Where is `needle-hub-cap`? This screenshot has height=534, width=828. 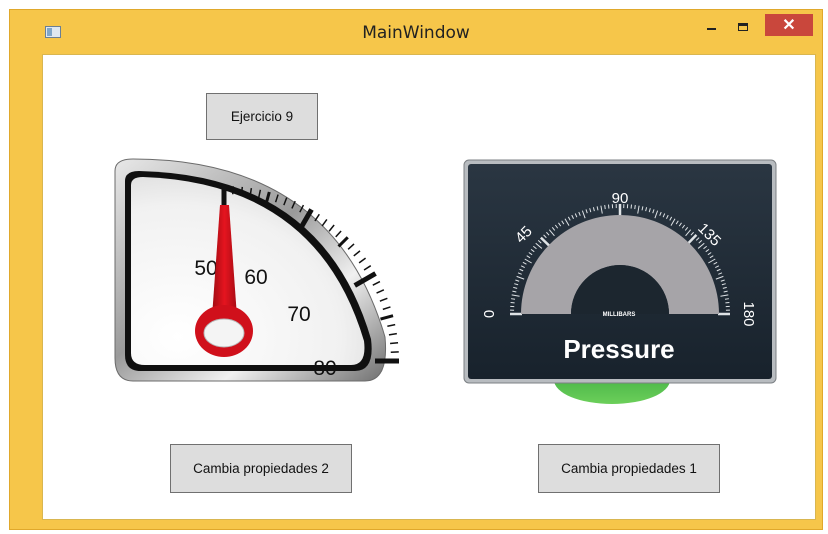 needle-hub-cap is located at coordinates (224, 333).